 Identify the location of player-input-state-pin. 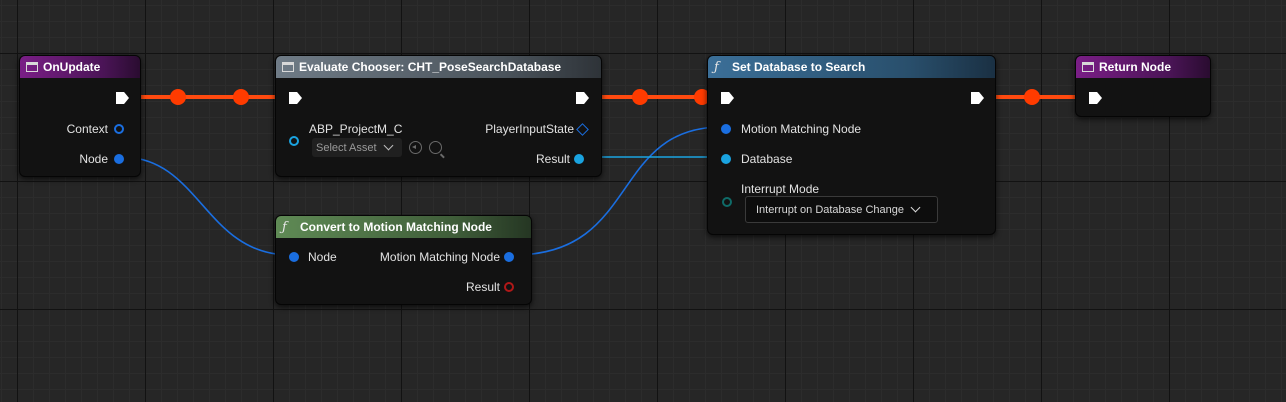
(582, 129).